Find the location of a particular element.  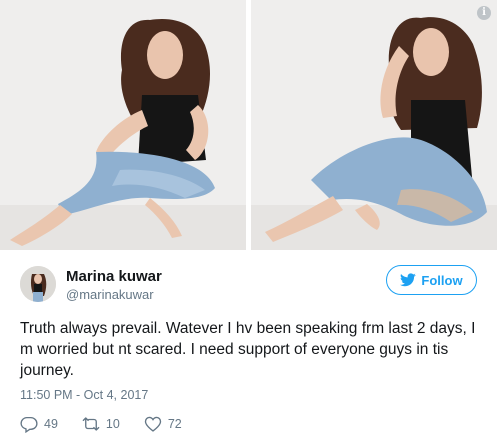

avatar-image is located at coordinates (38, 284).